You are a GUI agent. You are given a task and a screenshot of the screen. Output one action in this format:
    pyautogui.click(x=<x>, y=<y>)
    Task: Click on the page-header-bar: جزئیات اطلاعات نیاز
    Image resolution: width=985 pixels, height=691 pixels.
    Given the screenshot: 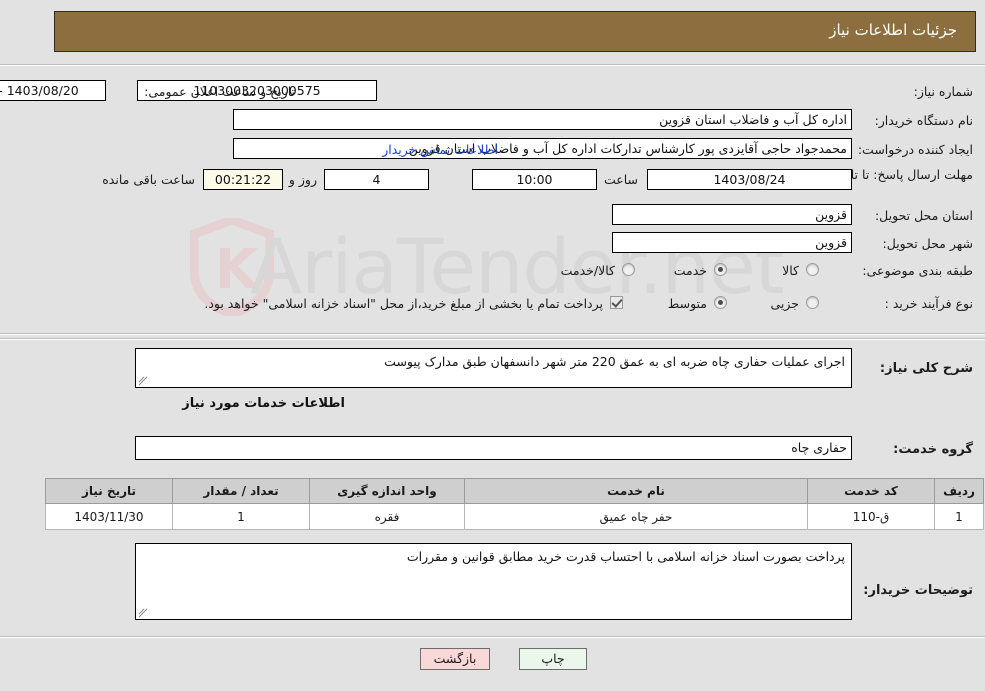 What is the action you would take?
    pyautogui.click(x=515, y=31)
    